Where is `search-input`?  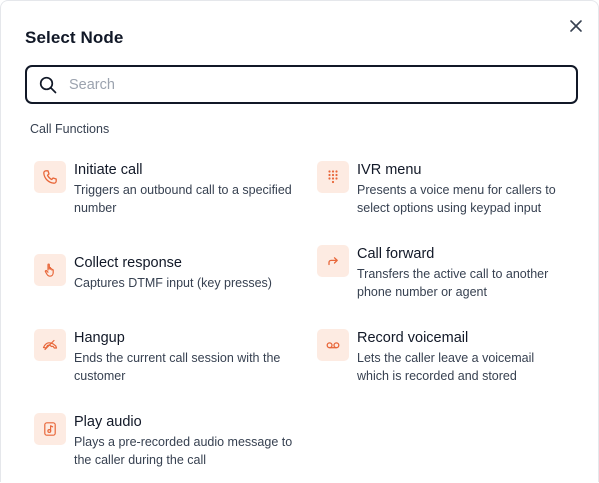
search-input is located at coordinates (304, 84).